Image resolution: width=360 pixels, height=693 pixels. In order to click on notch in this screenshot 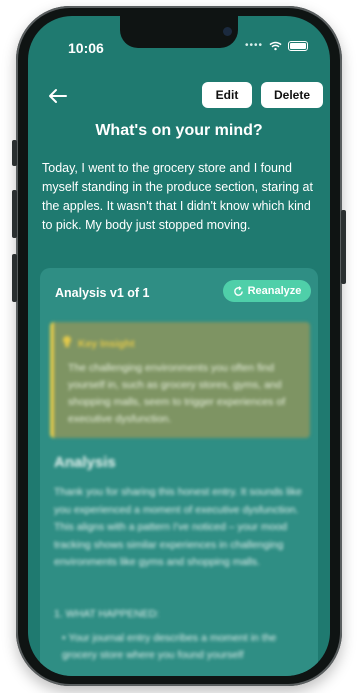, I will do `click(179, 32)`.